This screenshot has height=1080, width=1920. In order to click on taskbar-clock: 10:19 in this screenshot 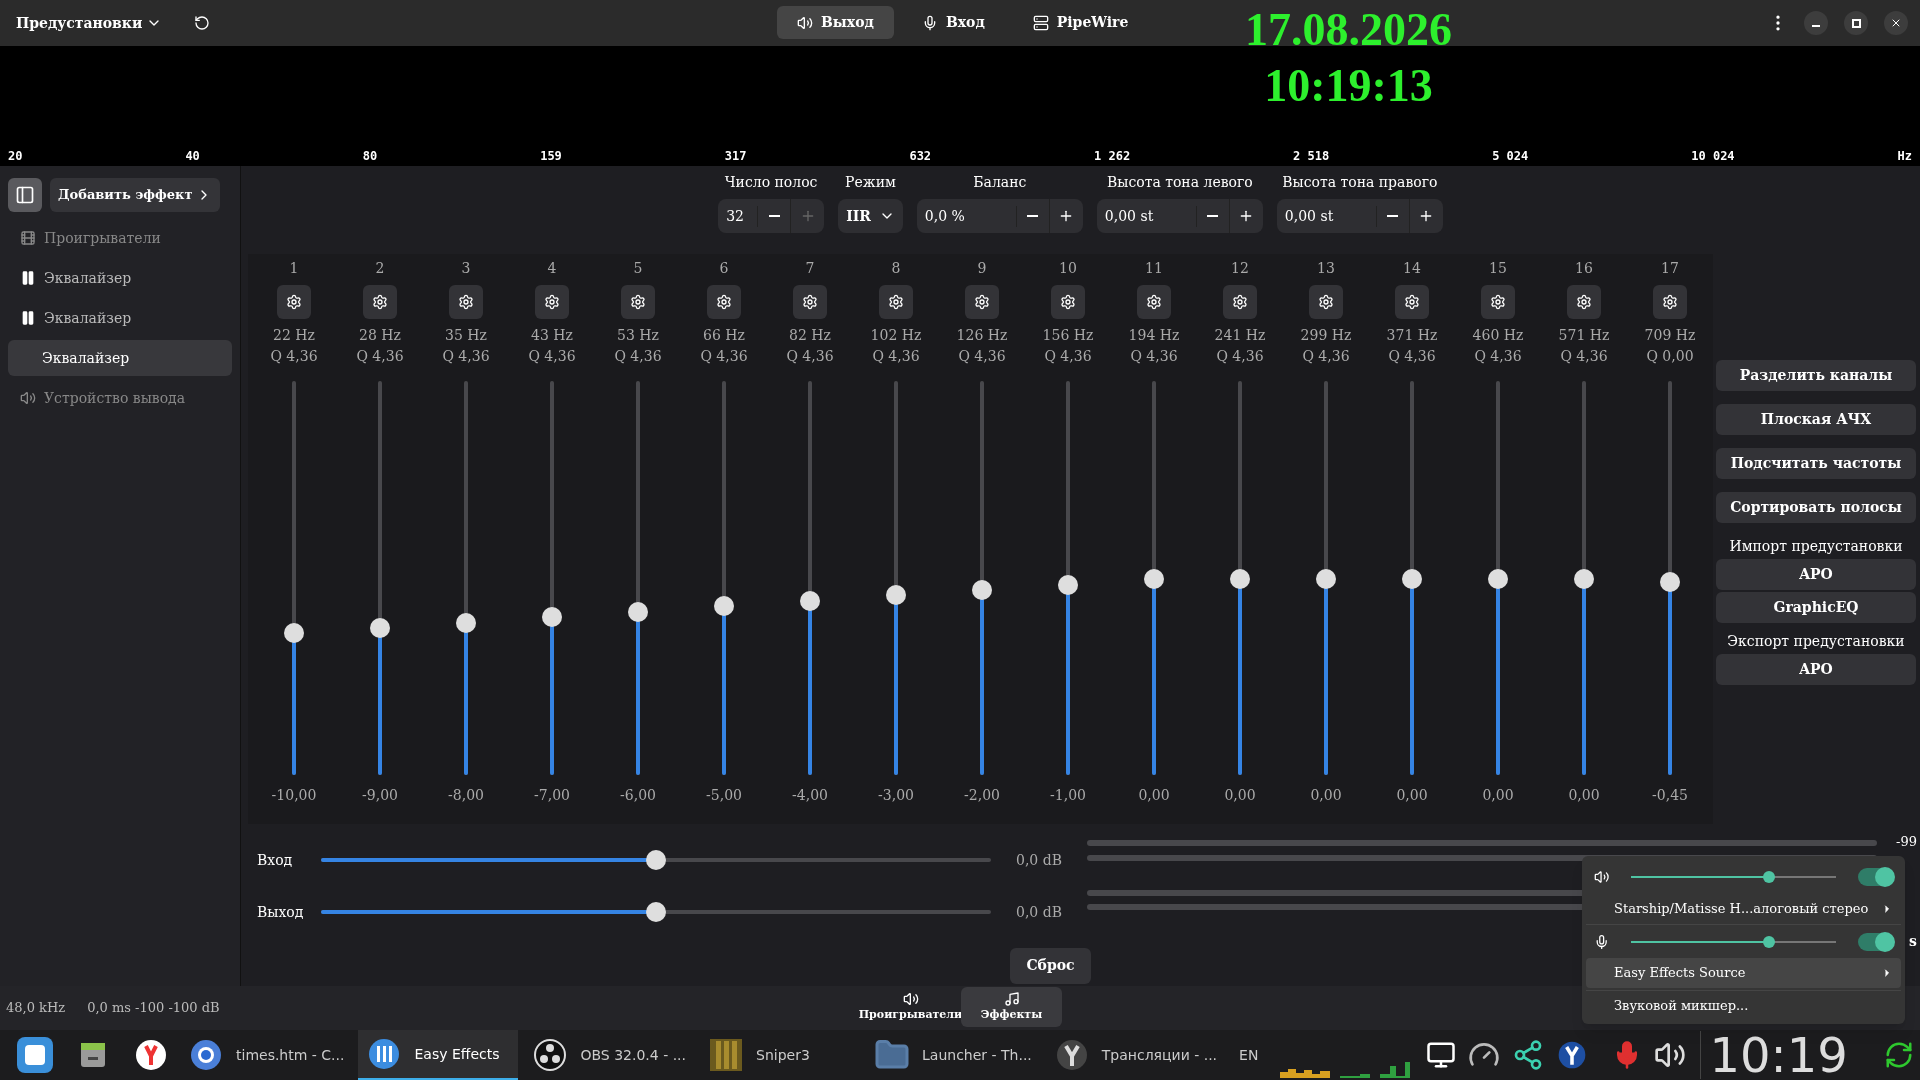, I will do `click(1774, 1055)`.